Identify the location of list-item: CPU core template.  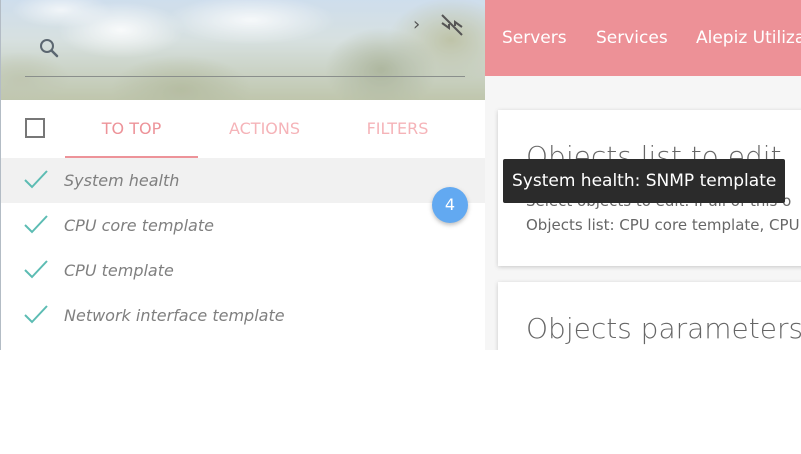
(243, 225).